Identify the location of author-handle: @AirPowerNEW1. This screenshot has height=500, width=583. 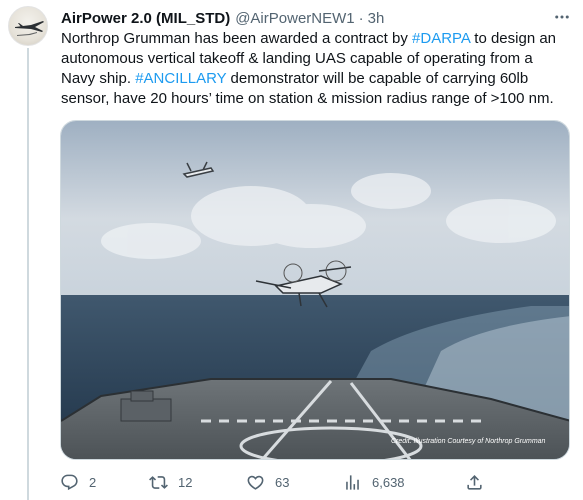
(294, 18).